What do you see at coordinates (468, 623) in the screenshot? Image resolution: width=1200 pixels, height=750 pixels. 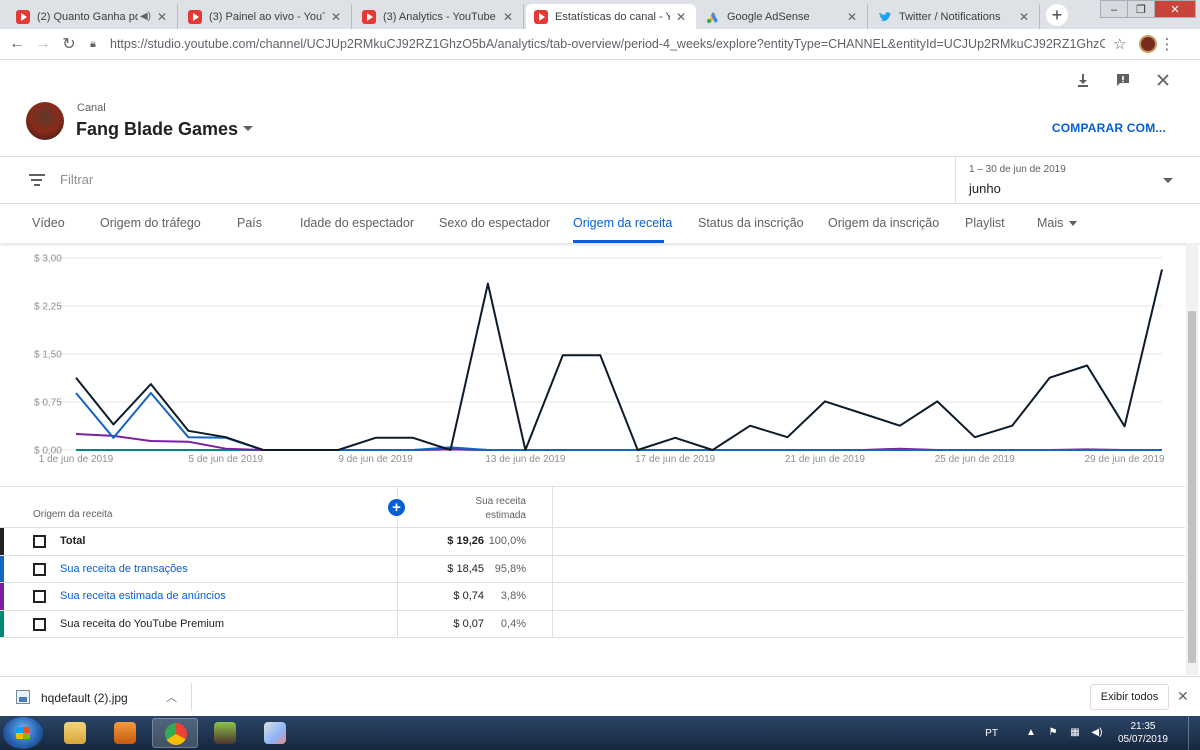 I see `row-amount: $ 0,07` at bounding box center [468, 623].